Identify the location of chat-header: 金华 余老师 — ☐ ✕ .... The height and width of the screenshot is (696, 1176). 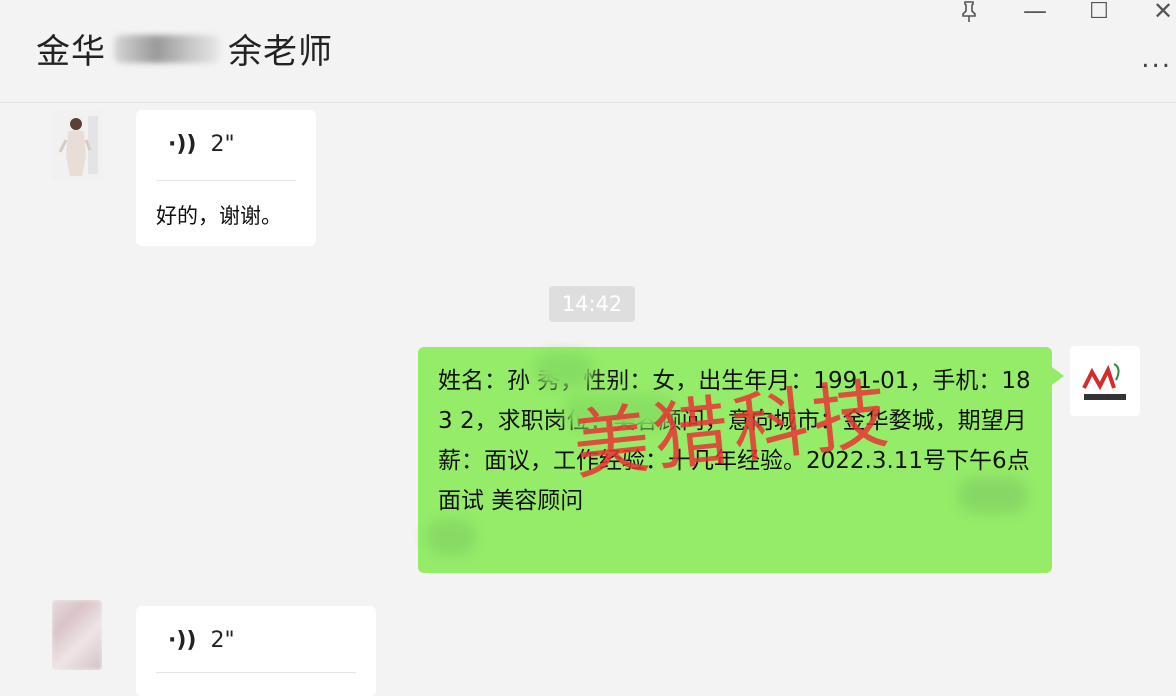
(588, 51).